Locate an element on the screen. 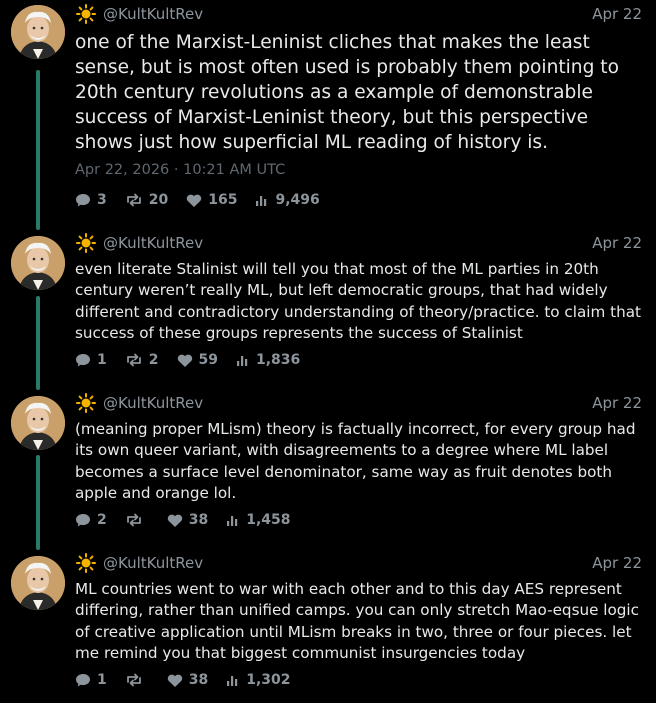 The width and height of the screenshot is (656, 703). post-stats: 2 38 1,458 is located at coordinates (192, 520).